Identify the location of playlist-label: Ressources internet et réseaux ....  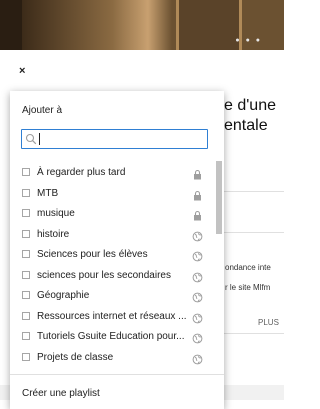
(112, 316).